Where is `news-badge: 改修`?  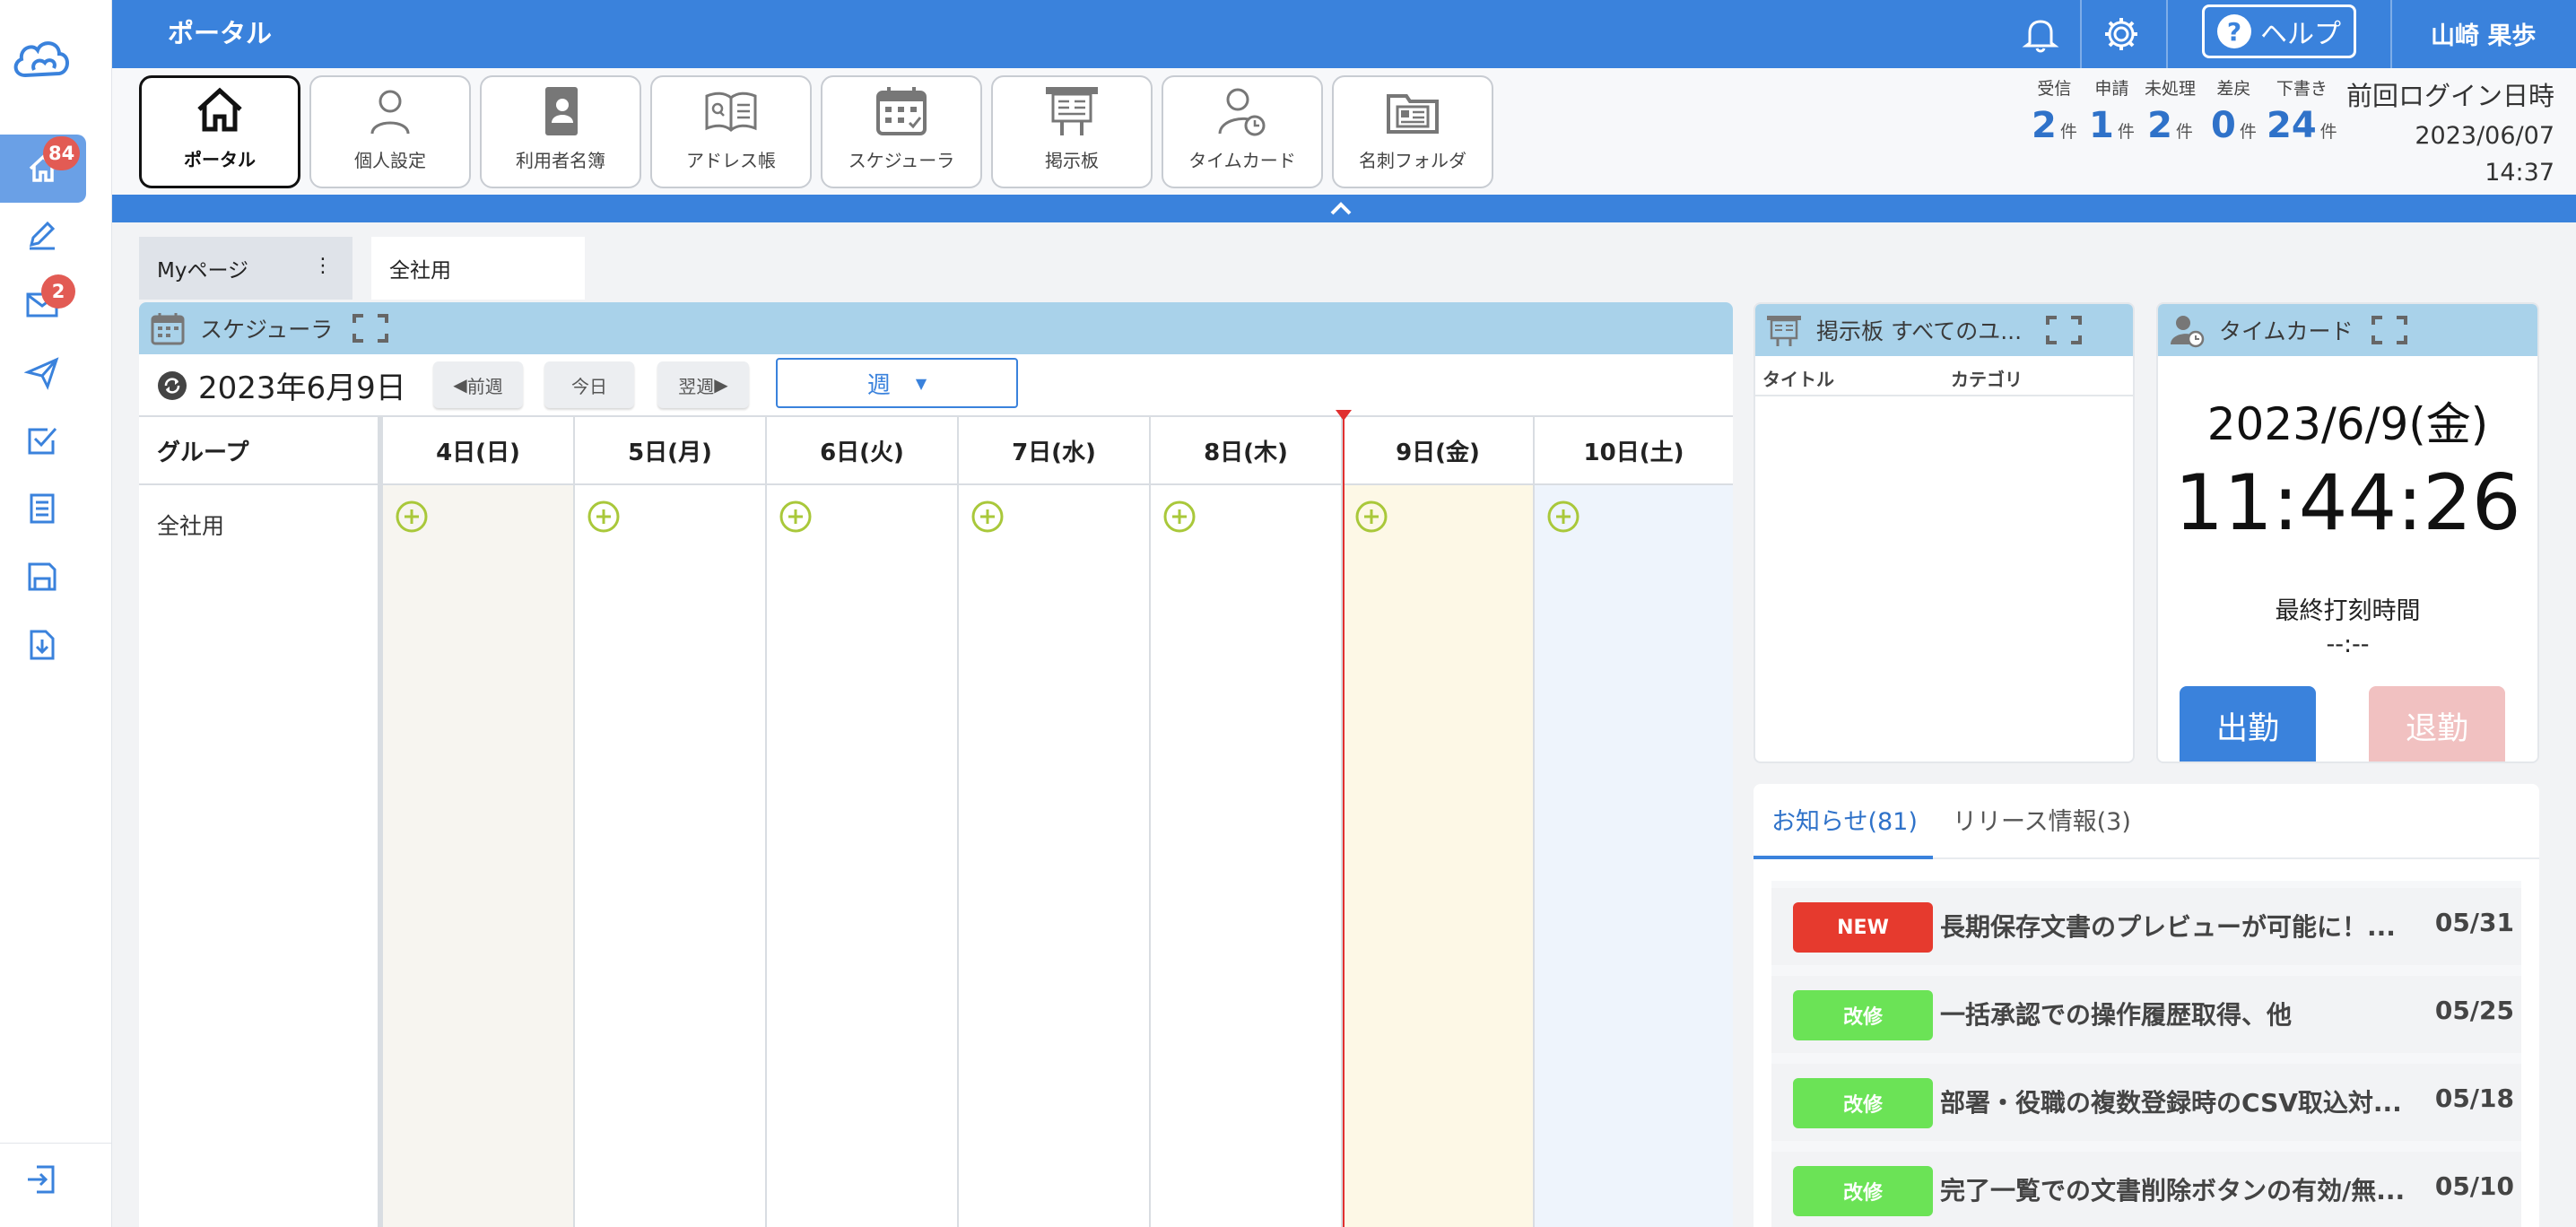 news-badge: 改修 is located at coordinates (1863, 1015).